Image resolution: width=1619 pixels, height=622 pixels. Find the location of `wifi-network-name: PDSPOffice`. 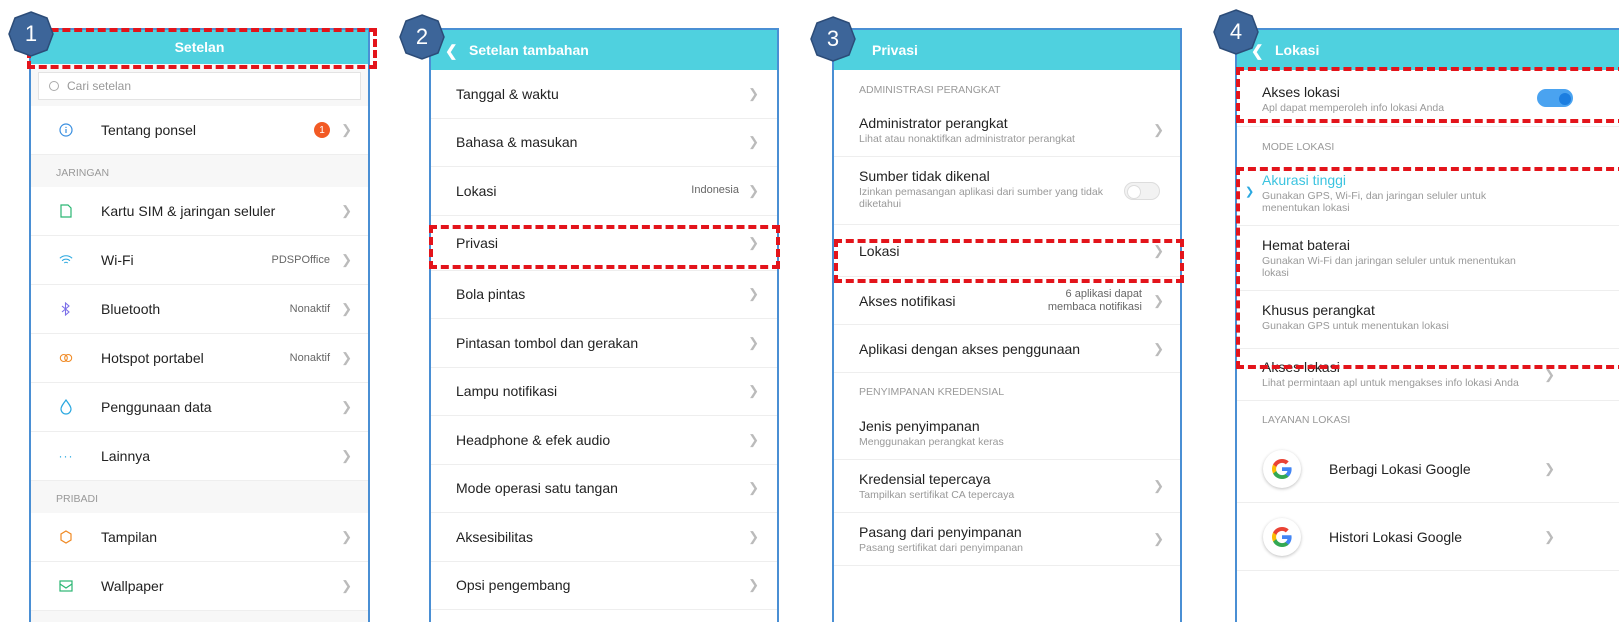

wifi-network-name: PDSPOffice is located at coordinates (301, 259).